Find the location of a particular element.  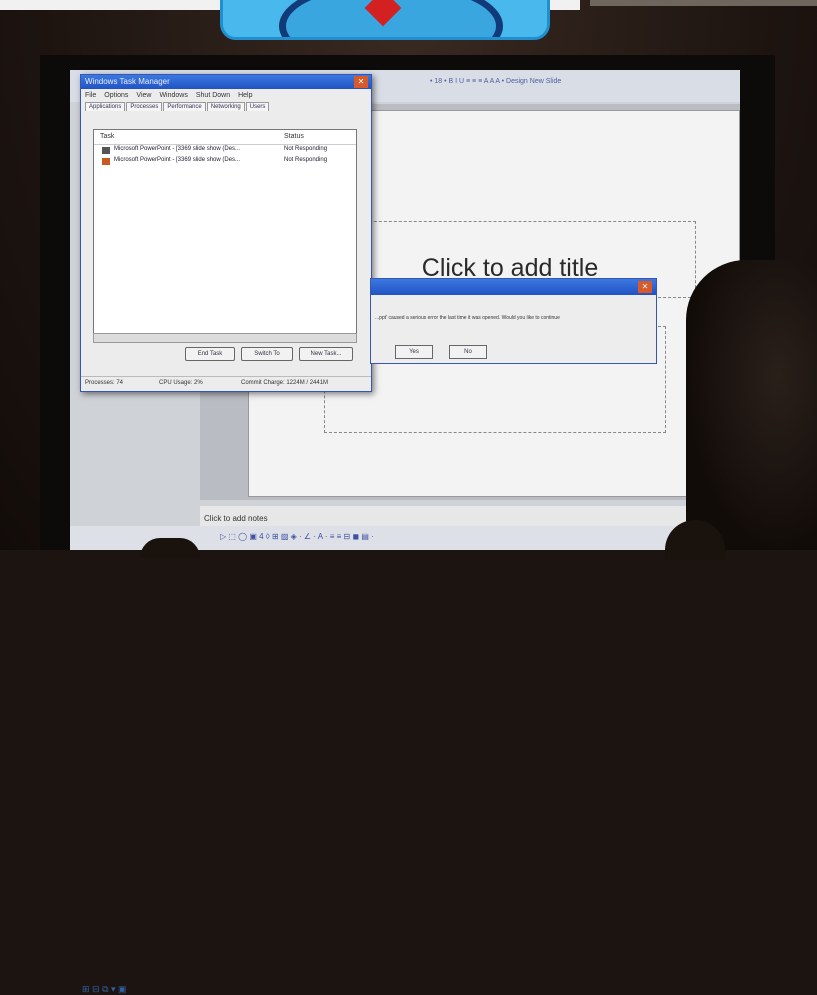

task-manager-titlebar: Windows Task Manager is located at coordinates (226, 82).